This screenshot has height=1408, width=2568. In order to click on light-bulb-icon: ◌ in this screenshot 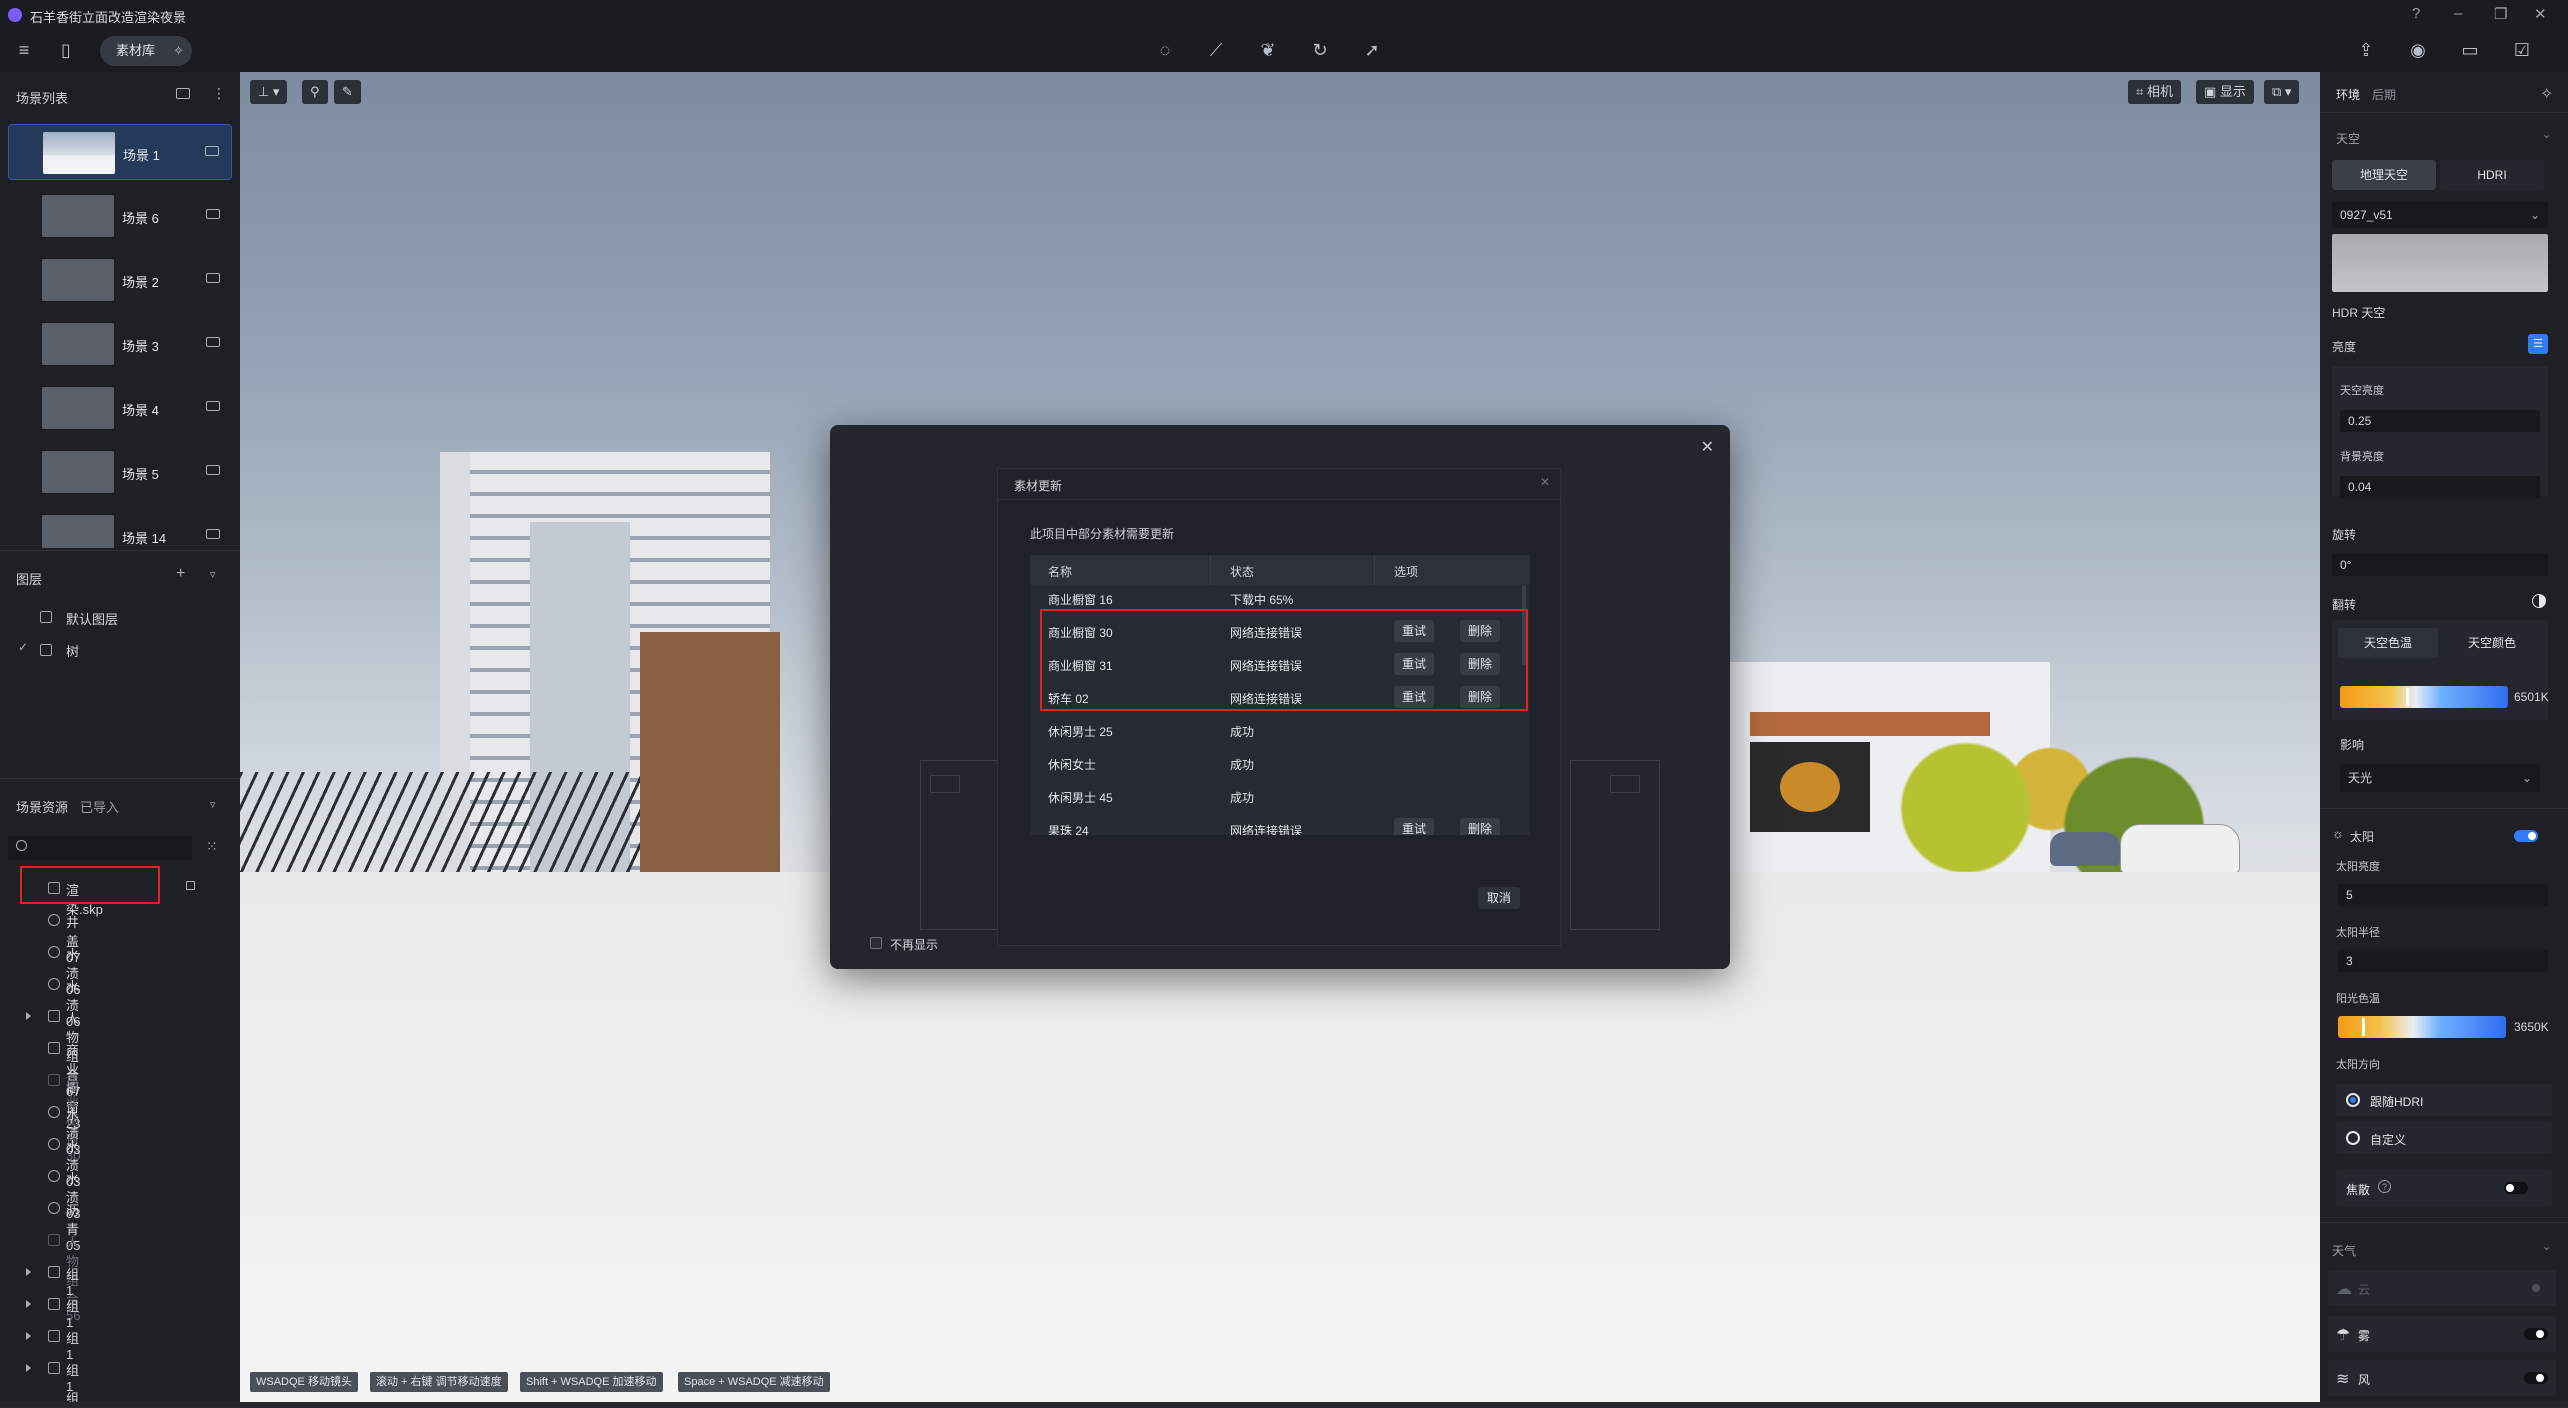, I will do `click(1165, 50)`.